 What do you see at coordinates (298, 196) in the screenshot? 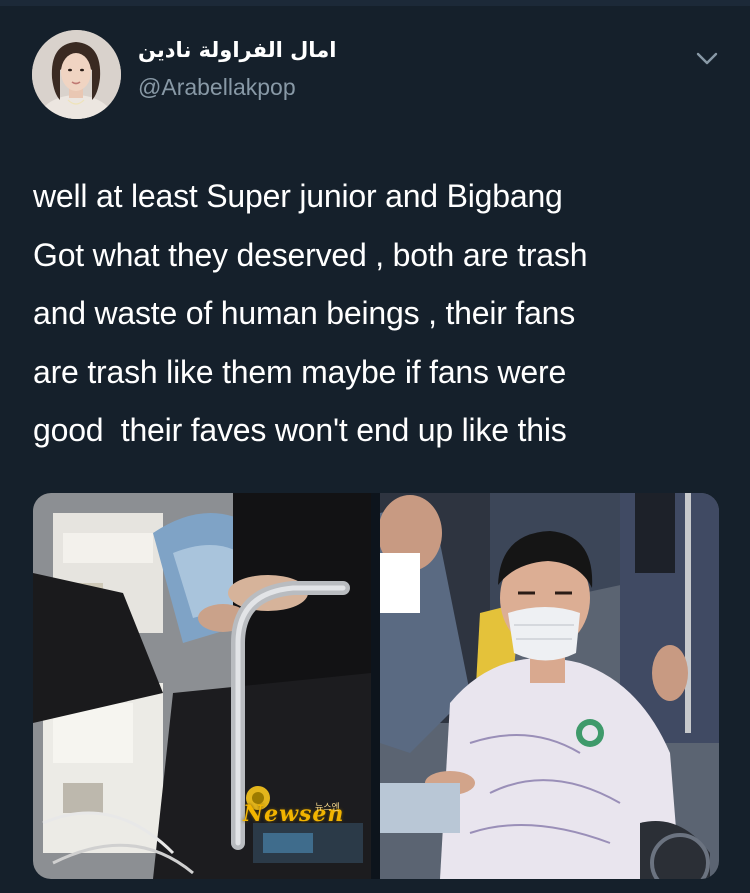
I see `tweet-text-line: well at least Super junior and Bigbang` at bounding box center [298, 196].